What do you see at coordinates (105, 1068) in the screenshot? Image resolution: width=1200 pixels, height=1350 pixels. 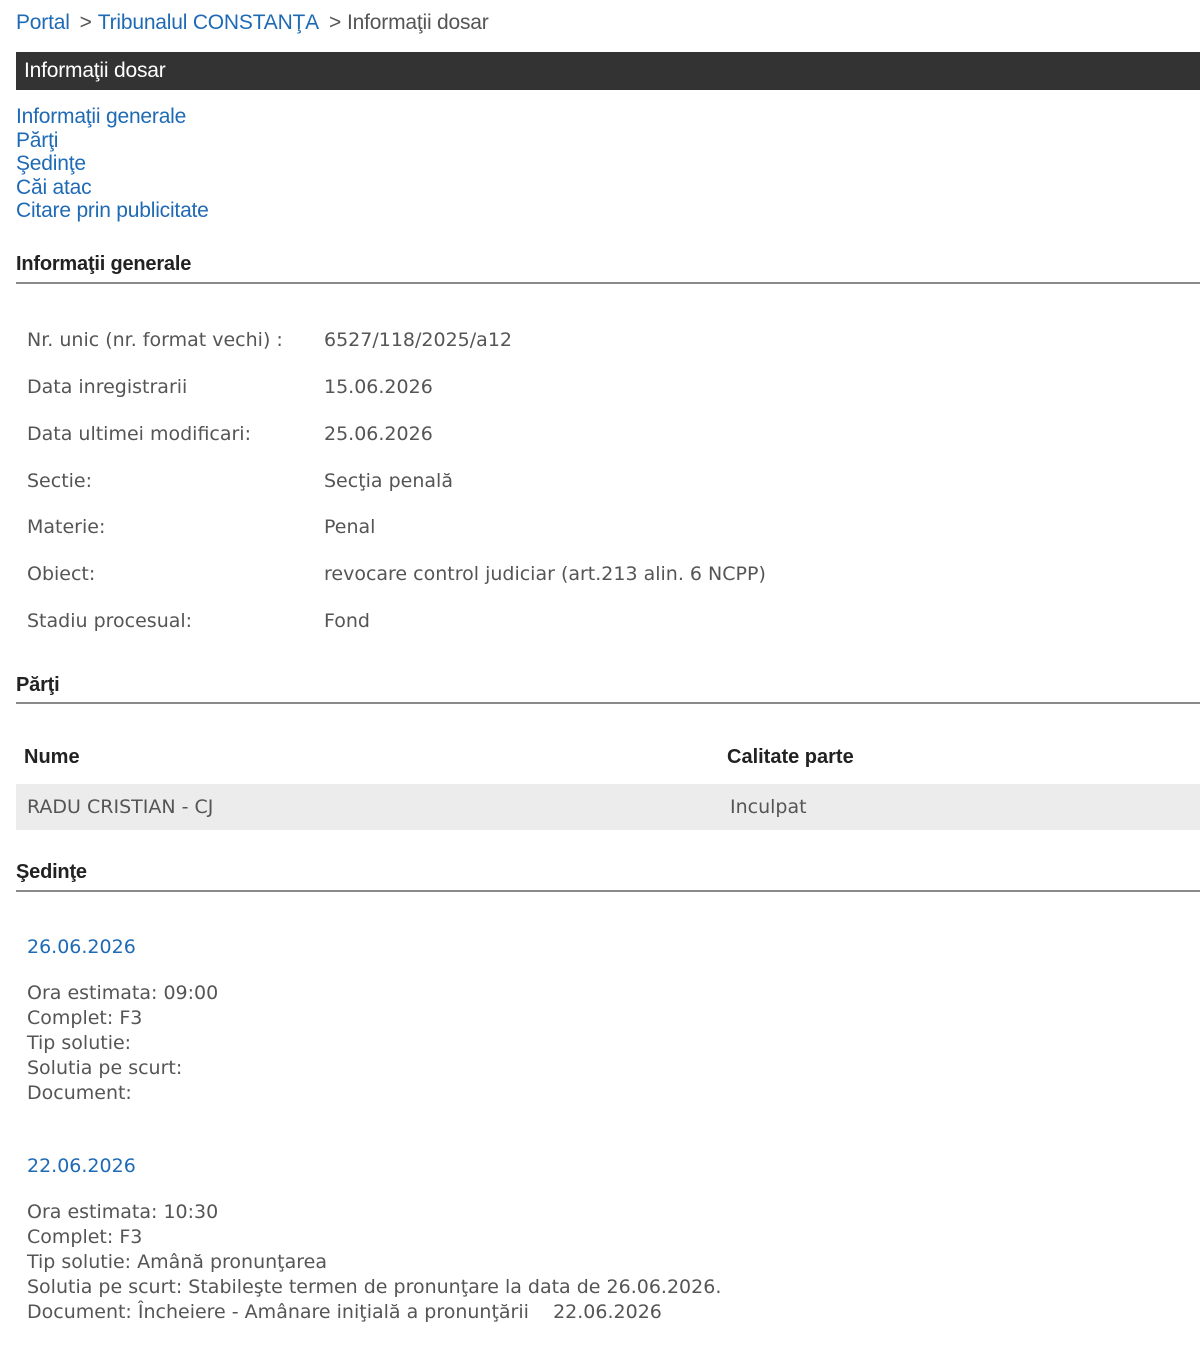 I see `session-solutia-pe-scurt: Solutia pe scurt:` at bounding box center [105, 1068].